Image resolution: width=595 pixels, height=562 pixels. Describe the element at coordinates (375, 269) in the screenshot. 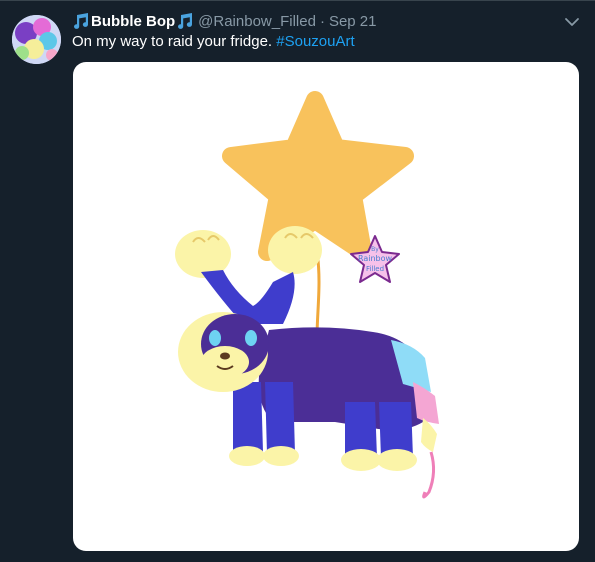

I see `watermark-line-3: Filled` at that location.